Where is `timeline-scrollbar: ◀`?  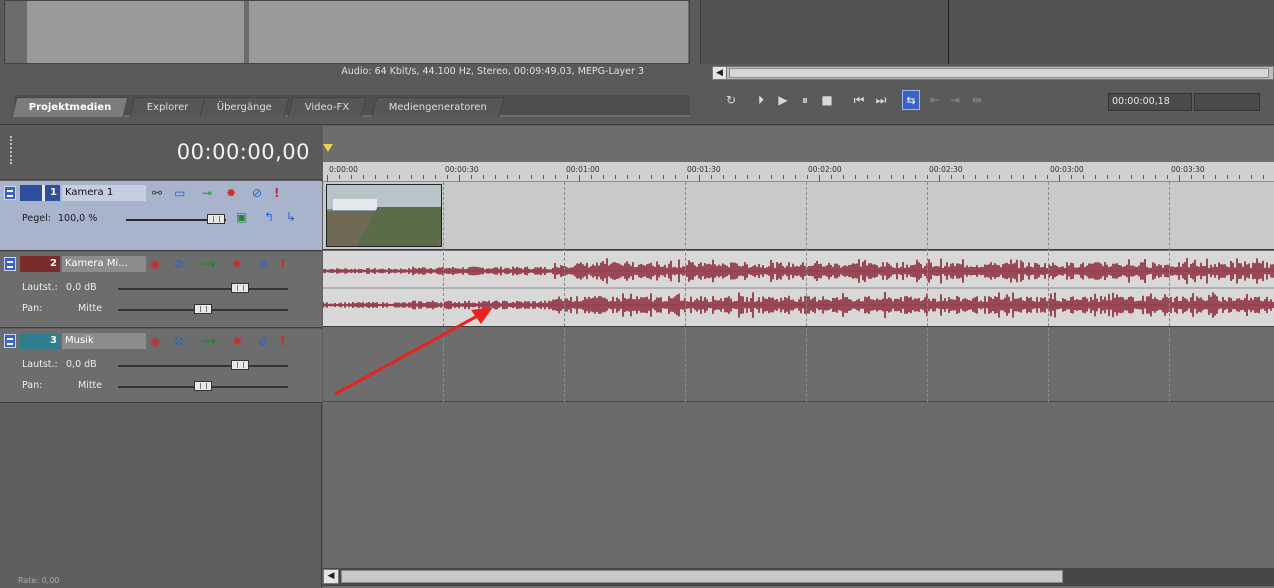
timeline-scrollbar: ◀ is located at coordinates (798, 577).